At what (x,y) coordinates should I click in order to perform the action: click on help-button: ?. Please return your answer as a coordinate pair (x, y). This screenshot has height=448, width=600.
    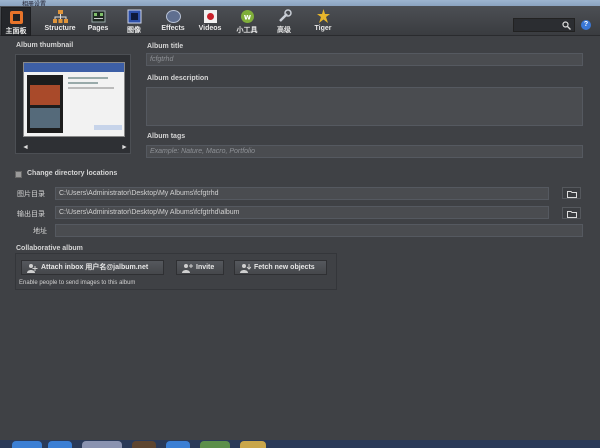
    Looking at the image, I should click on (586, 25).